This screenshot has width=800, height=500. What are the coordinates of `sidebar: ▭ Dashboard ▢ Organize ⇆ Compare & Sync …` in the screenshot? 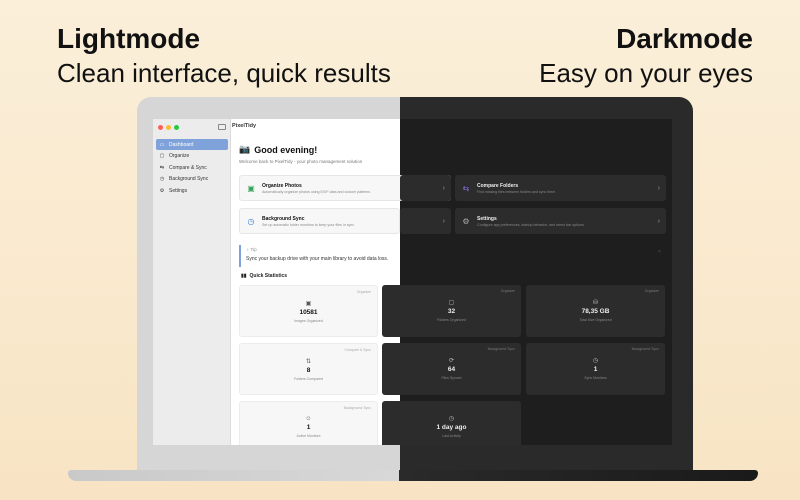 It's located at (192, 282).